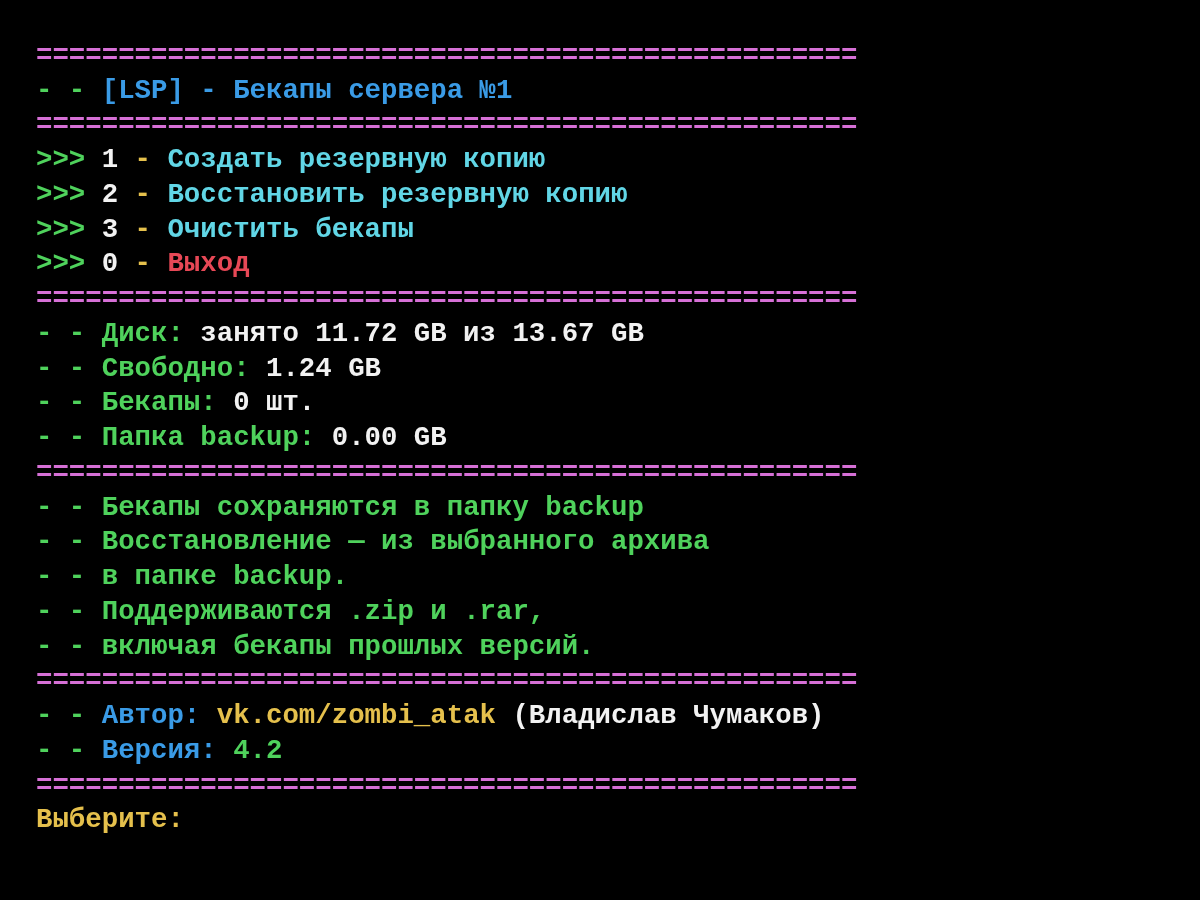  What do you see at coordinates (110, 160) in the screenshot?
I see `menu-number: 1` at bounding box center [110, 160].